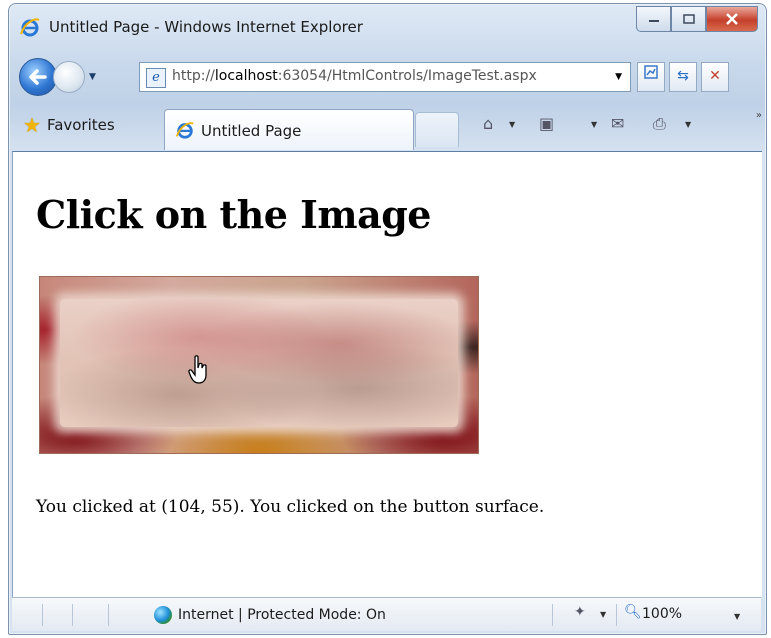 This screenshot has height=638, width=771. What do you see at coordinates (246, 76) in the screenshot?
I see `url-host: localhost` at bounding box center [246, 76].